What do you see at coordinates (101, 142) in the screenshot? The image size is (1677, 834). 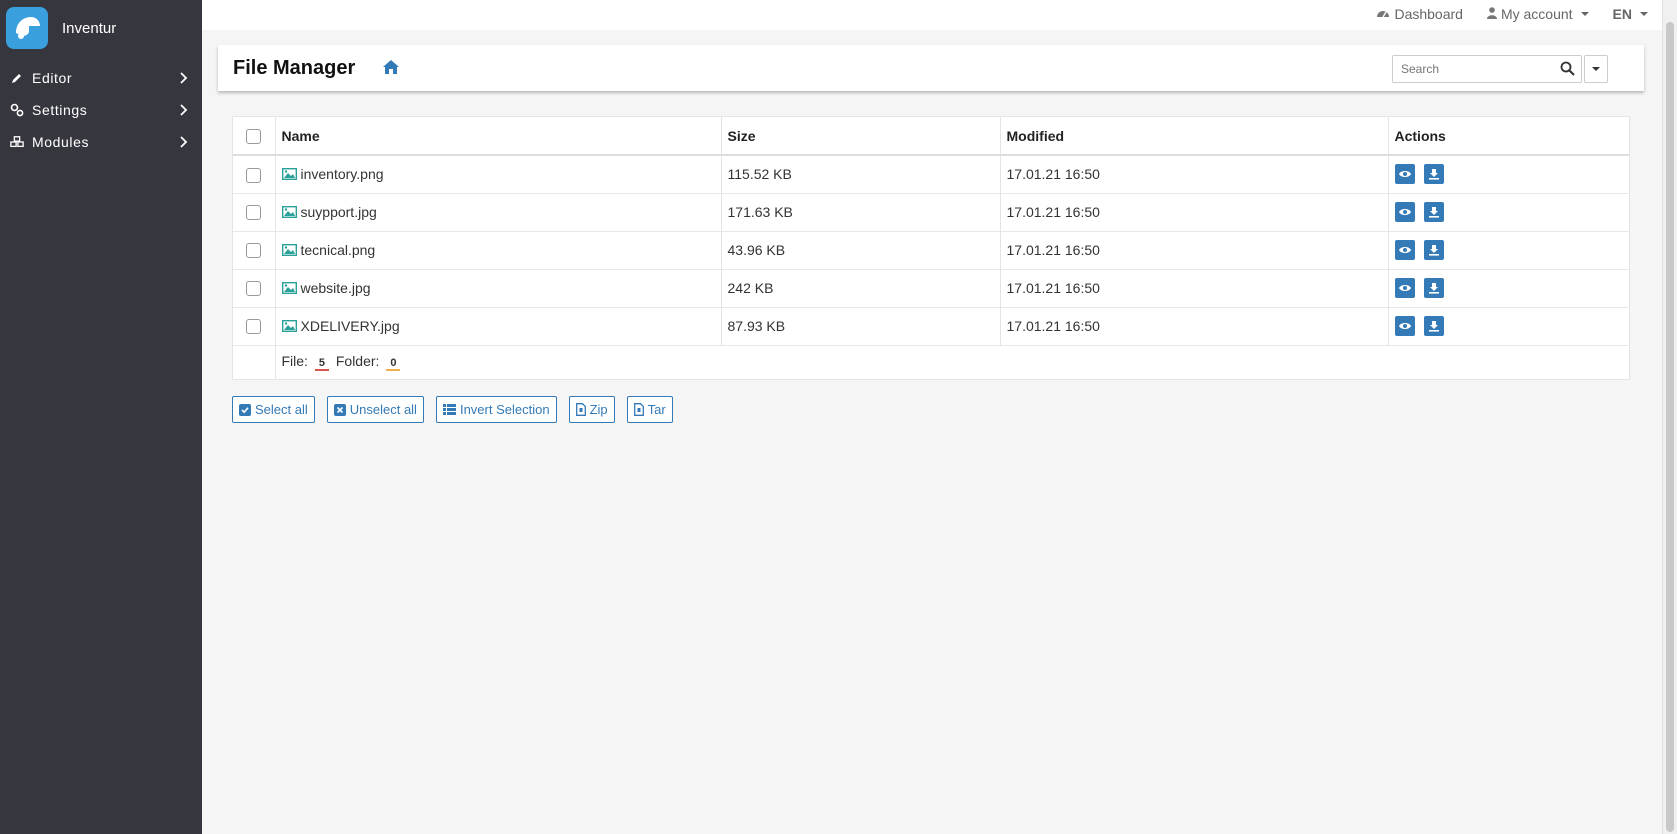 I see `sidebar-item-modules: Modules` at bounding box center [101, 142].